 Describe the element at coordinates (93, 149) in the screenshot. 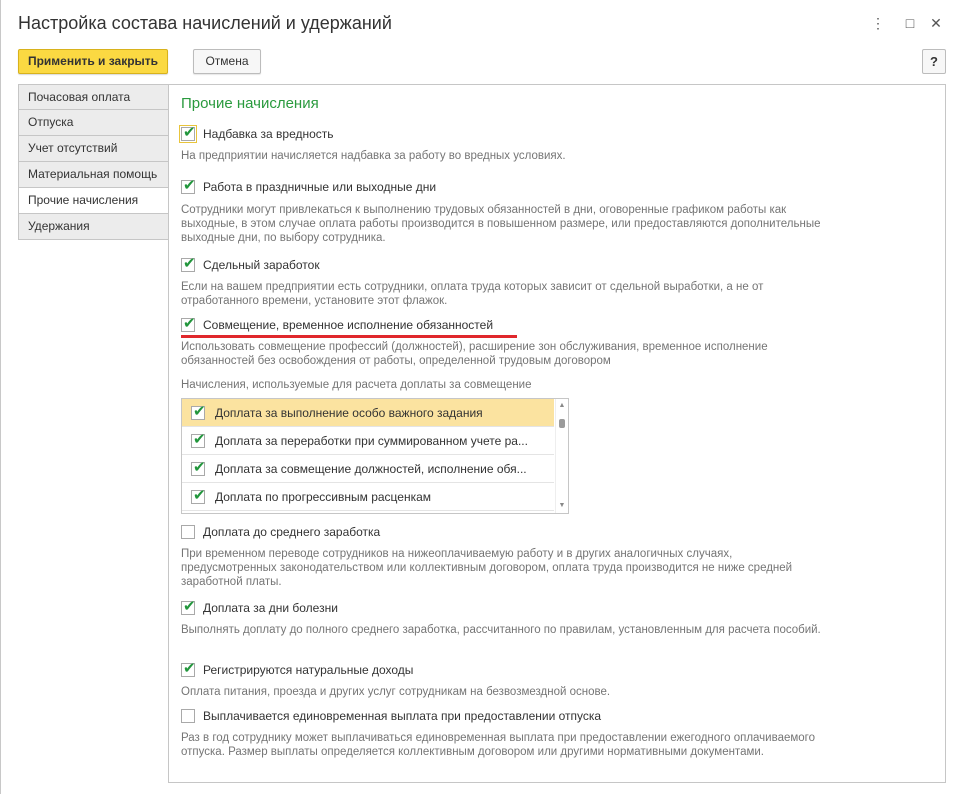

I see `sidebar-item-absences: Учет отсутствий` at that location.